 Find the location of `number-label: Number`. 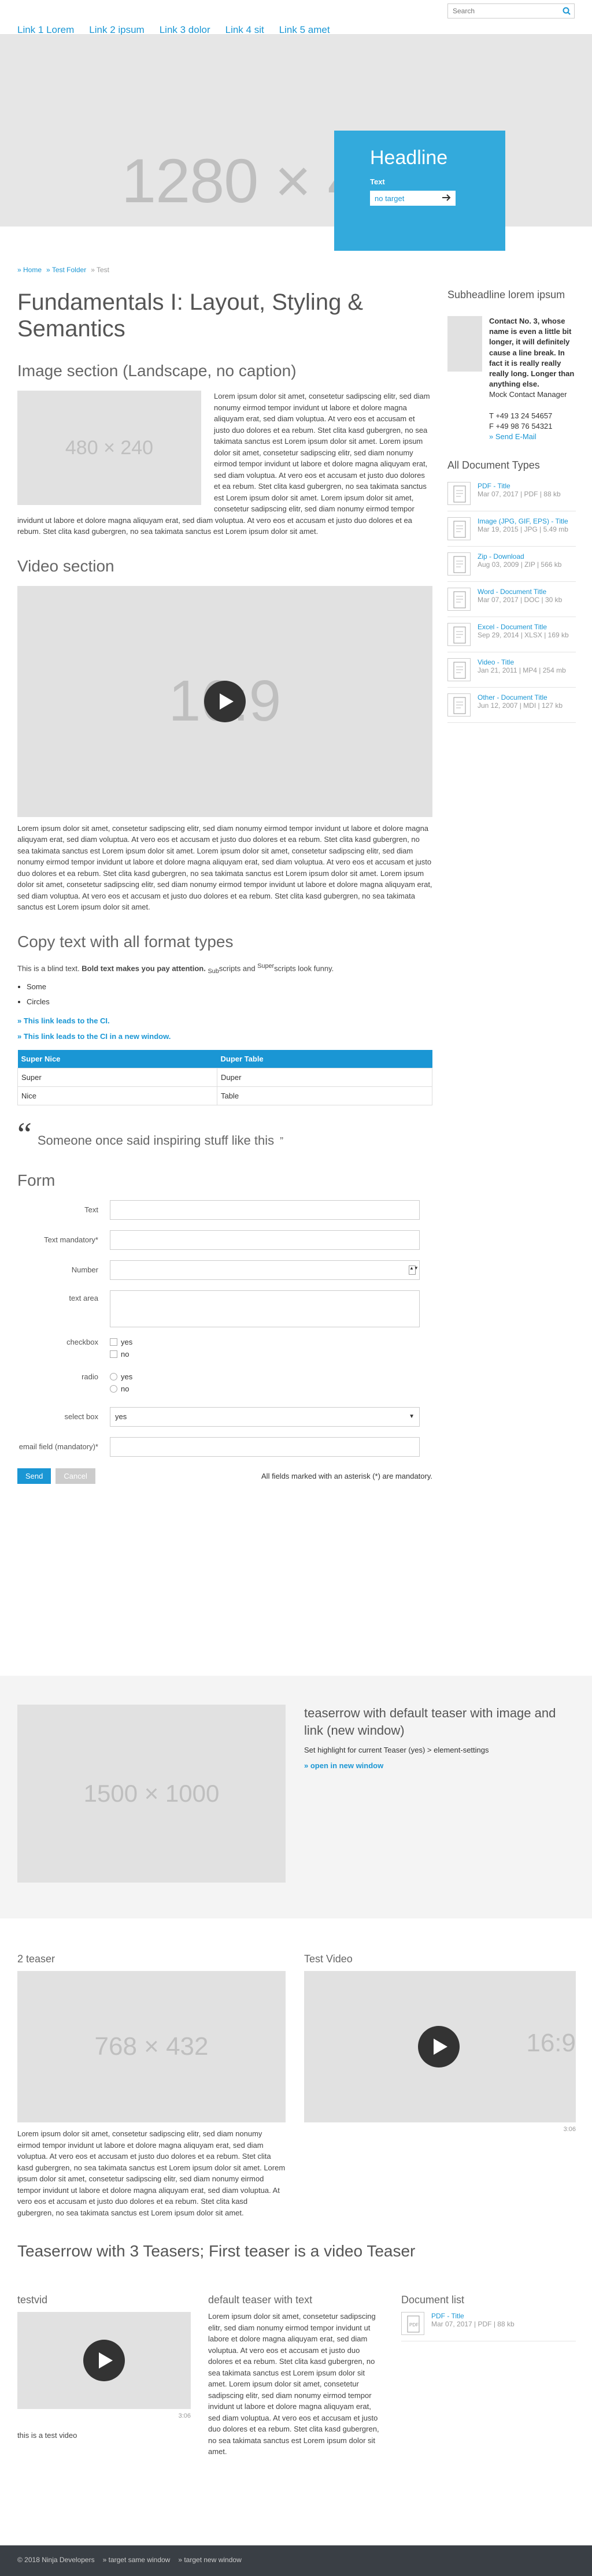

number-label: Number is located at coordinates (84, 1270).